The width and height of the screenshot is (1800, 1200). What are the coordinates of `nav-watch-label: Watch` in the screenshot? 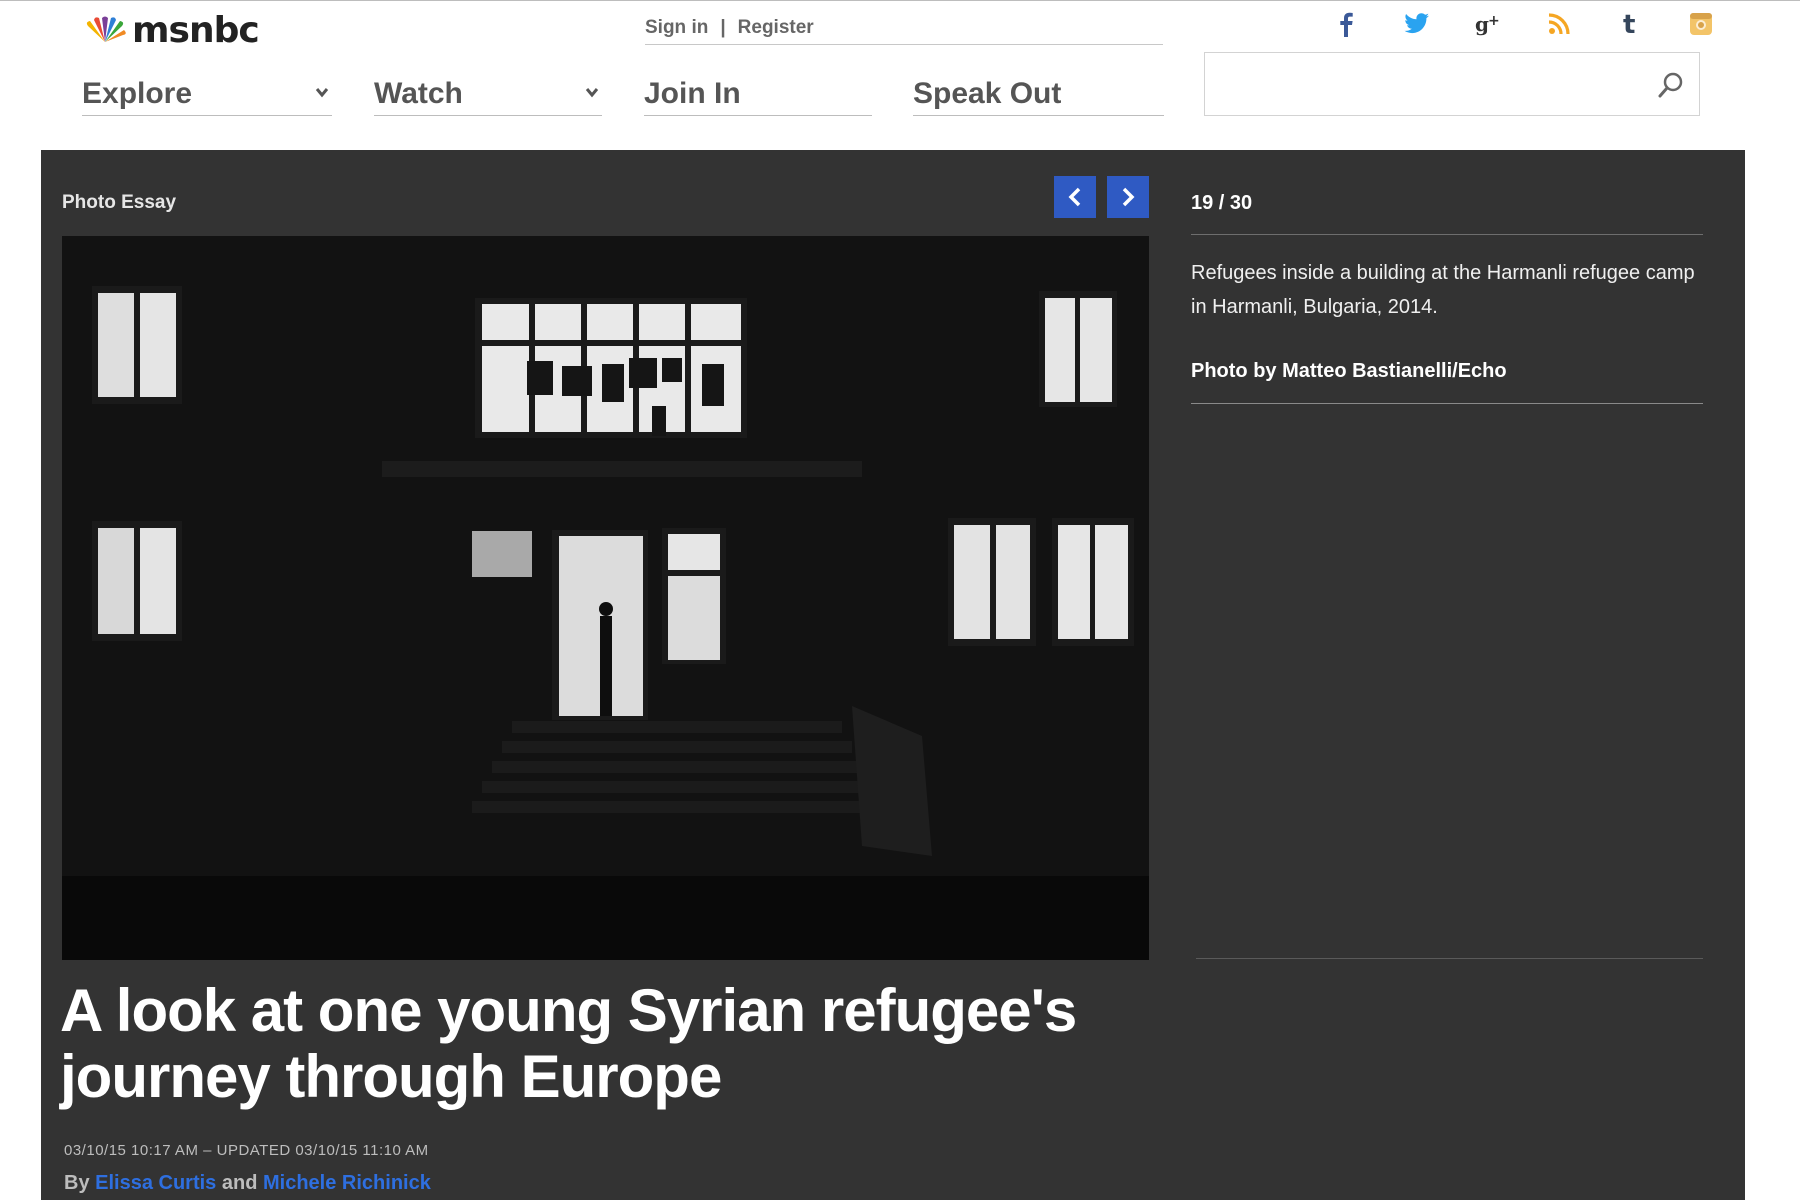 It's located at (418, 93).